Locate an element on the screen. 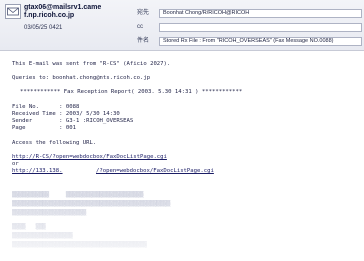 This screenshot has width=364, height=261. fax-doc-link-ip: http://133.138. is located at coordinates (37, 171).